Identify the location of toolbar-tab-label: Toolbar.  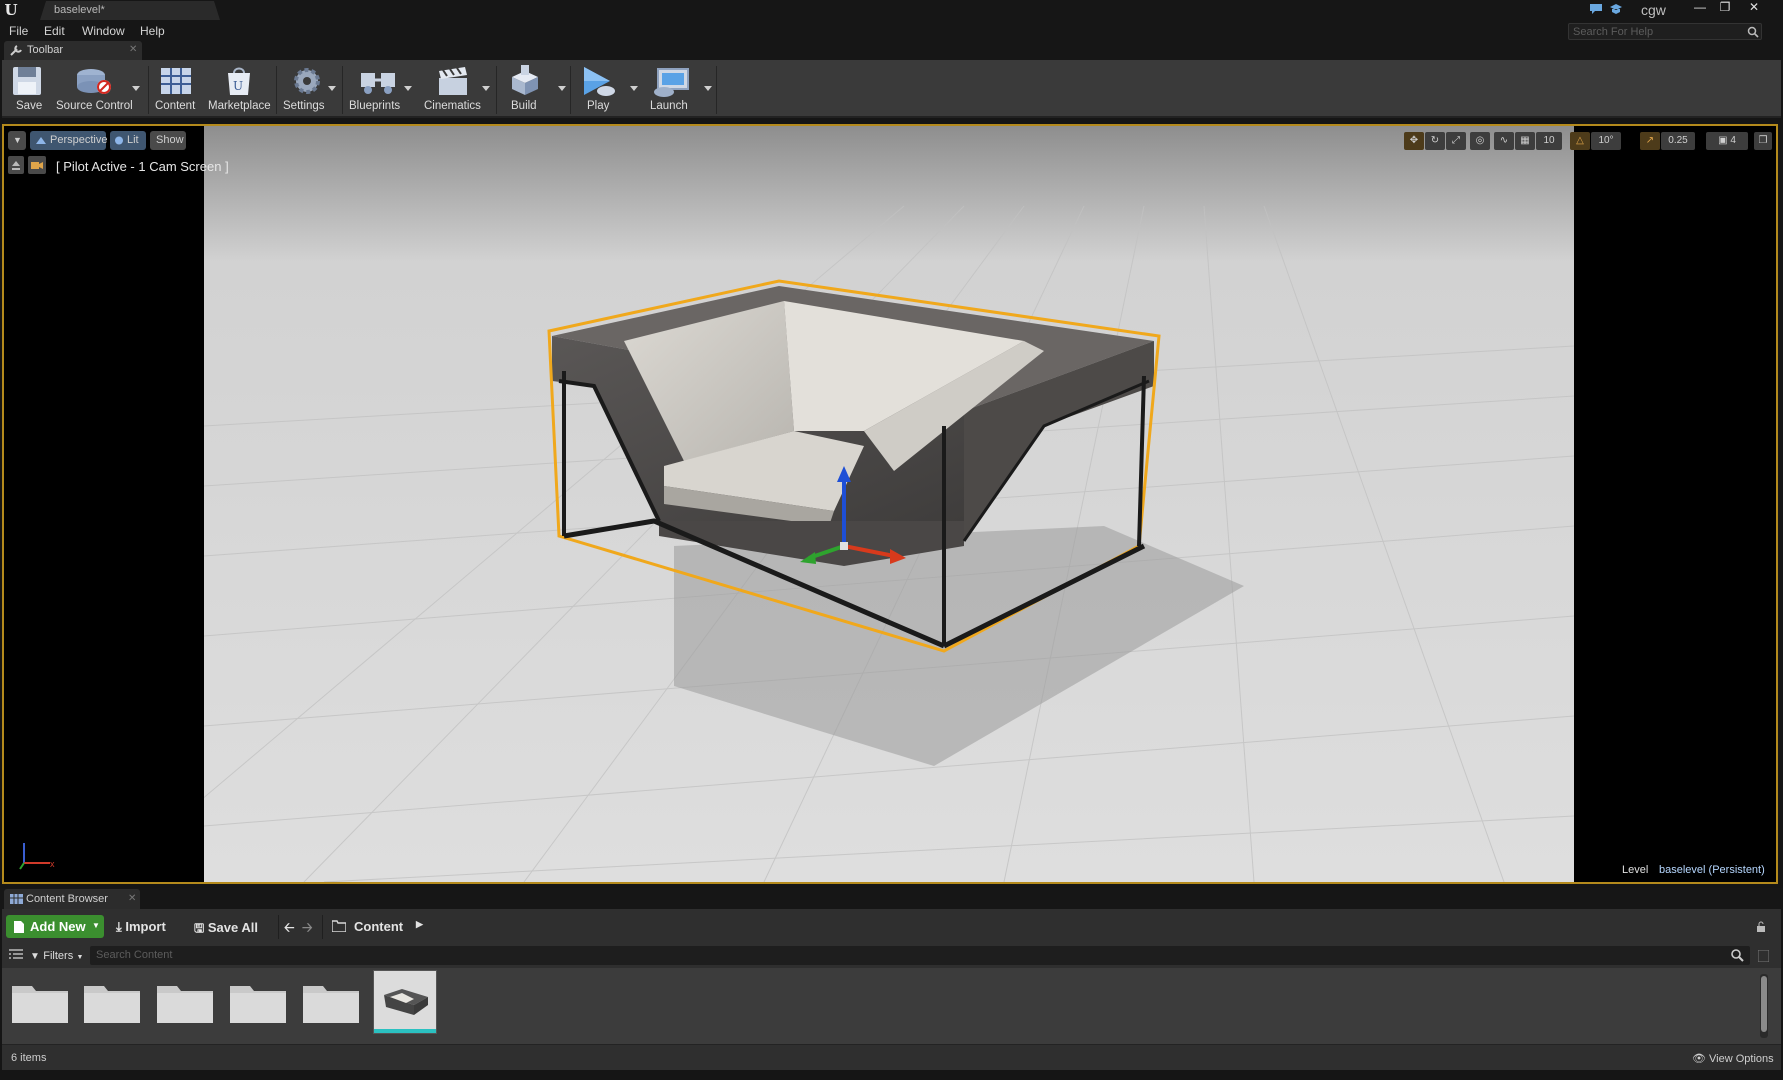
(45, 50).